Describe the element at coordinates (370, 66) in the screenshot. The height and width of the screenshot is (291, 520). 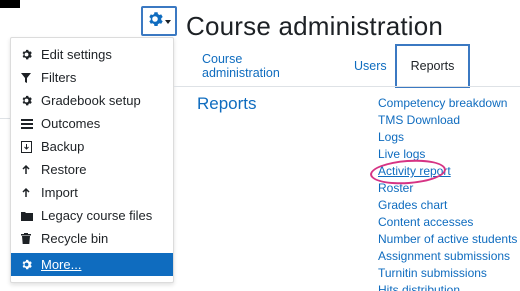
I see `tab-users: Users` at that location.